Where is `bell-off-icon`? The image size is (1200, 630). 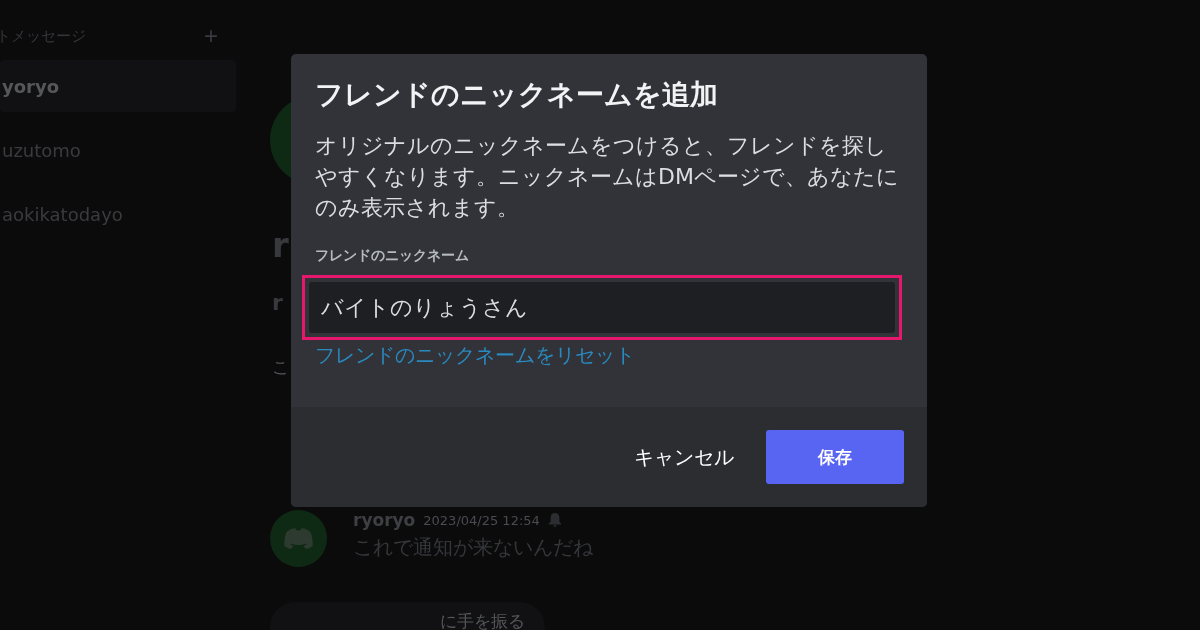
bell-off-icon is located at coordinates (554, 520).